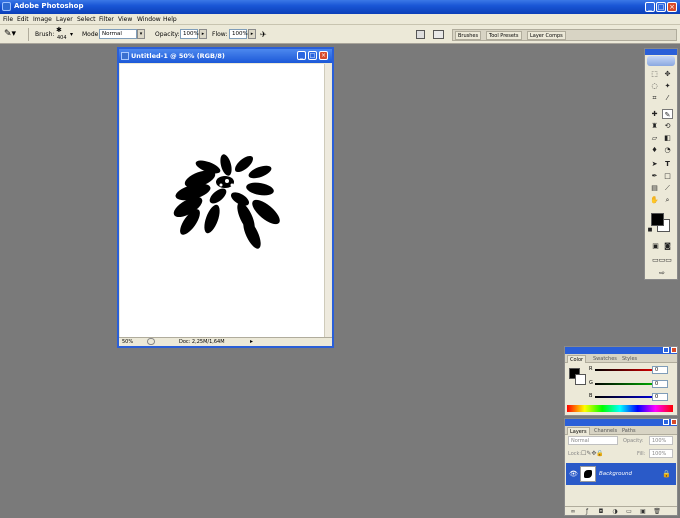 This screenshot has height=518, width=680. I want to click on document-title-bar: Untitled-1 @ 50% (RGB/8) _ □ ×, so click(225, 56).